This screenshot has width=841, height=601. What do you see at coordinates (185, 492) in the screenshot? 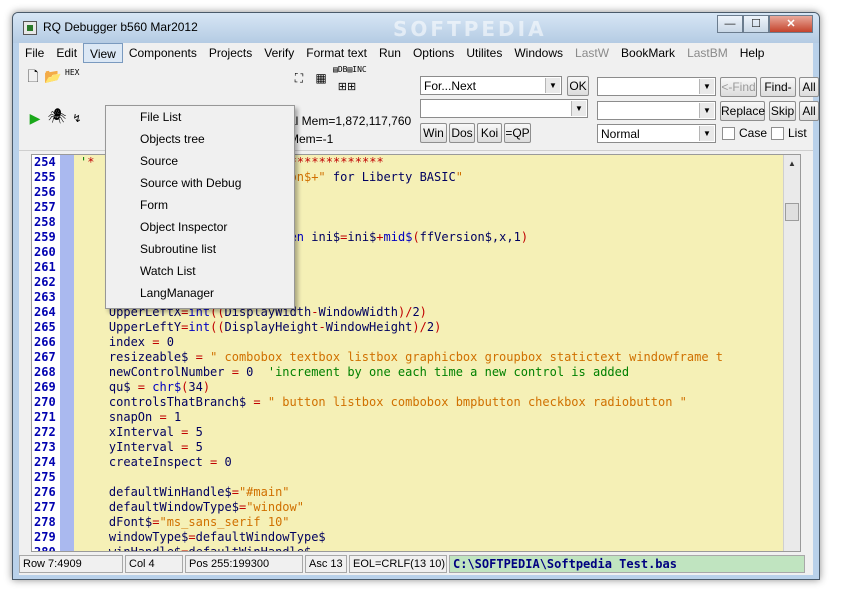
I see `line-code: defaultWinHandle$="#main"` at bounding box center [185, 492].